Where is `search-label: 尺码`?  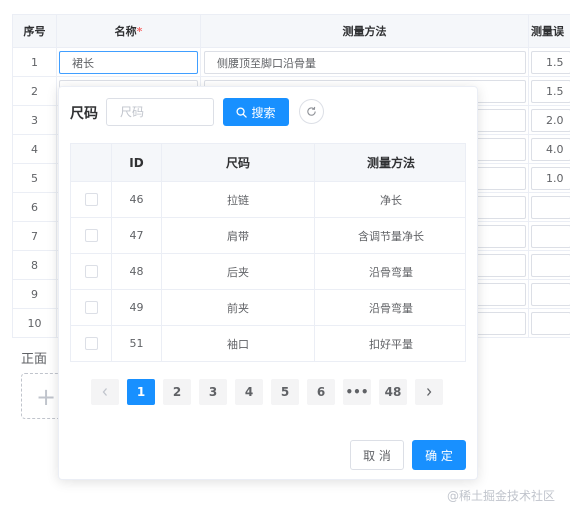
search-label: 尺码 is located at coordinates (84, 114).